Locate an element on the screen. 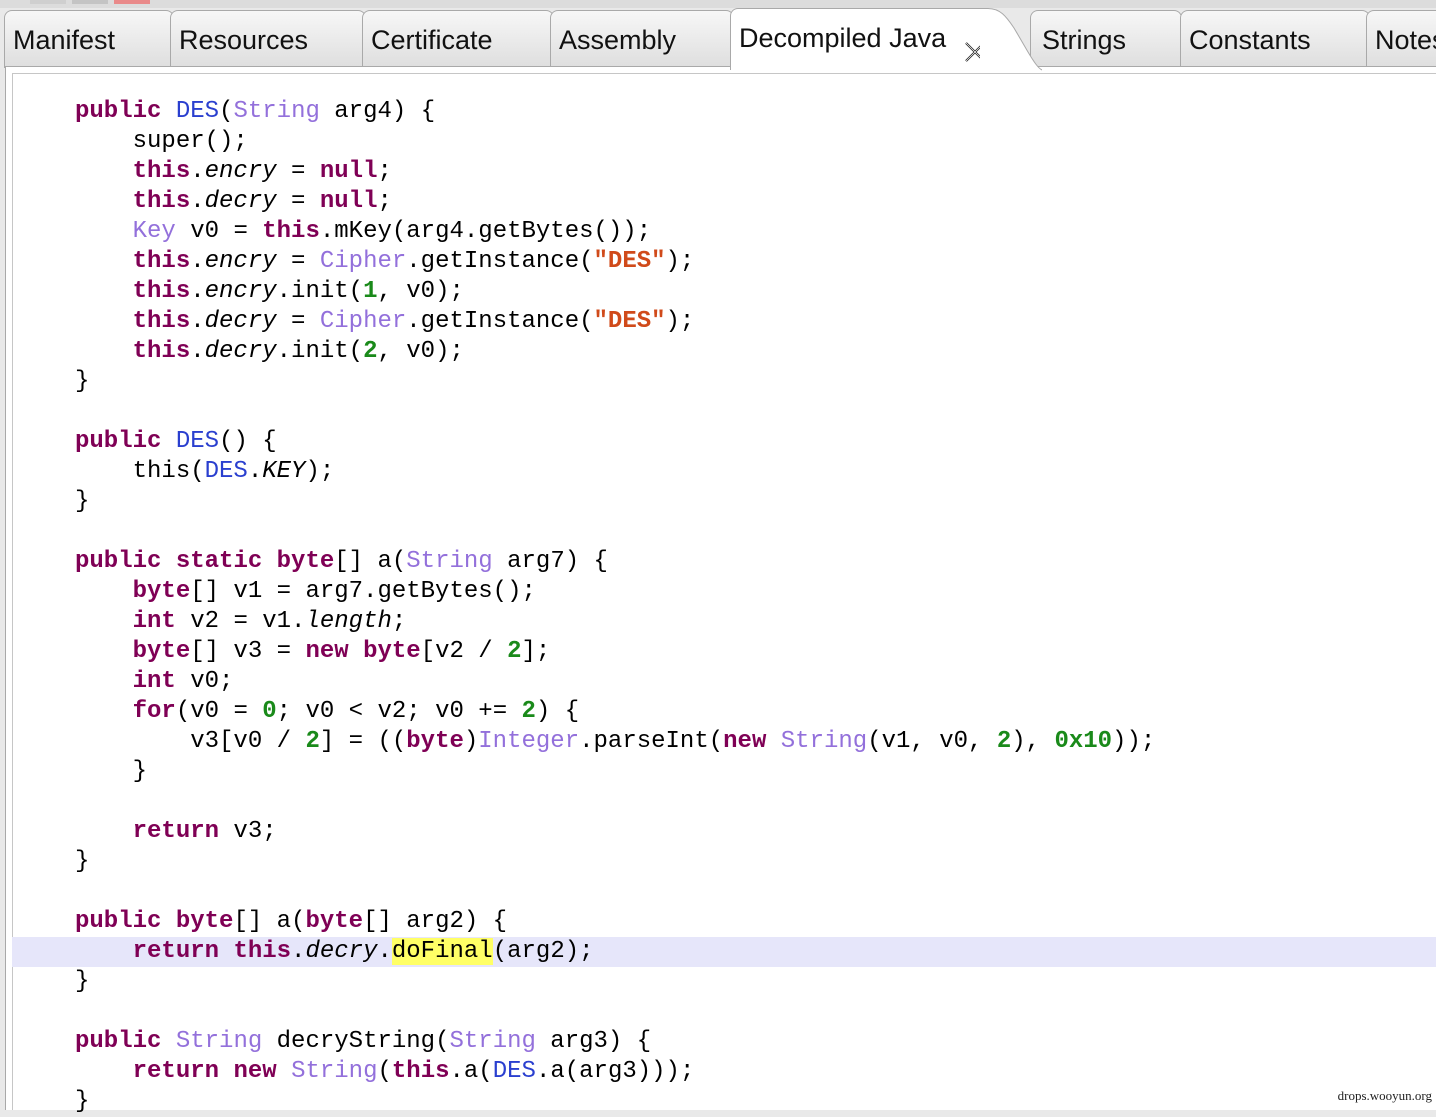 This screenshot has height=1117, width=1436. code-token: (arg2); is located at coordinates (543, 951).